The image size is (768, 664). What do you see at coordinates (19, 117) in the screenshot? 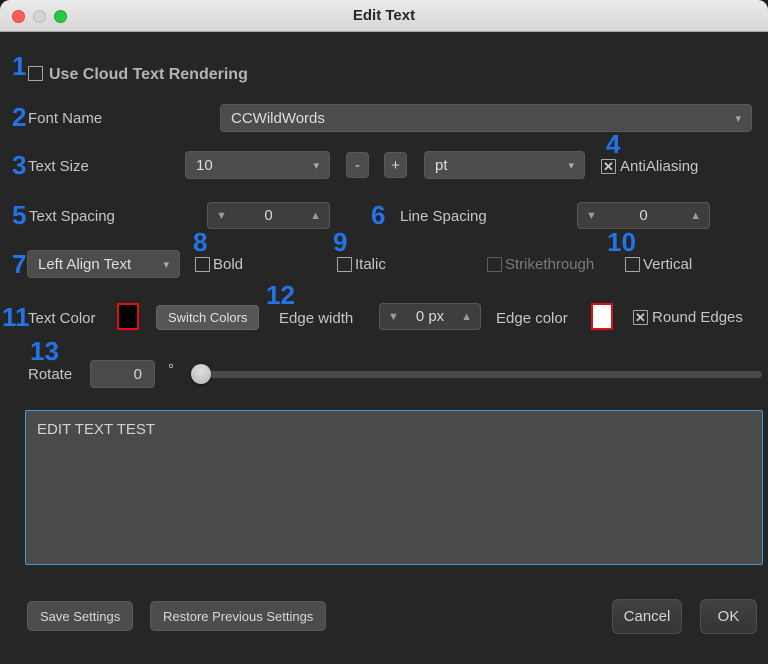
I see `annotation-2: 2` at bounding box center [19, 117].